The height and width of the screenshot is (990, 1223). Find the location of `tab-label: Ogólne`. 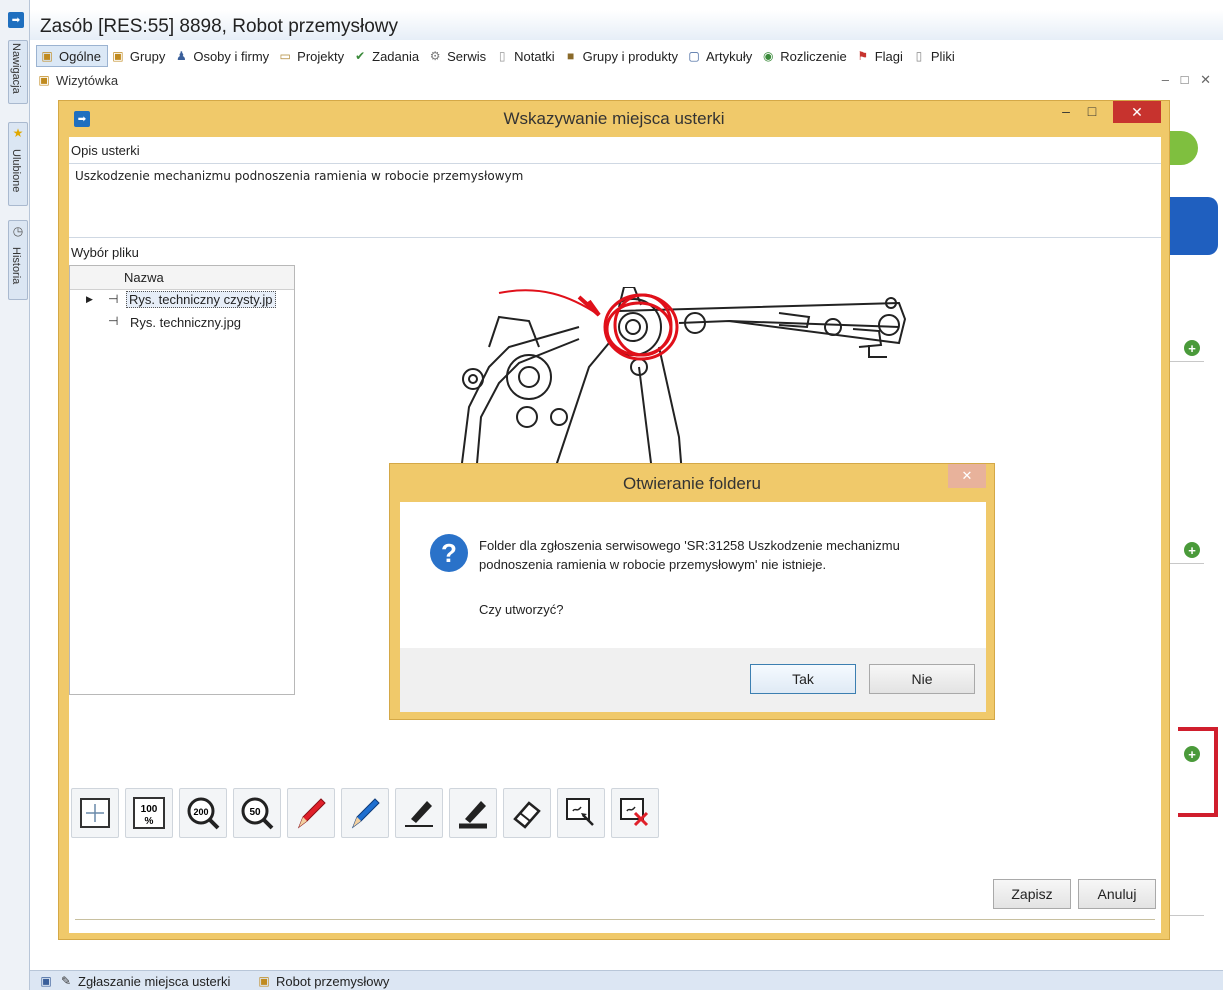

tab-label: Ogólne is located at coordinates (80, 56).